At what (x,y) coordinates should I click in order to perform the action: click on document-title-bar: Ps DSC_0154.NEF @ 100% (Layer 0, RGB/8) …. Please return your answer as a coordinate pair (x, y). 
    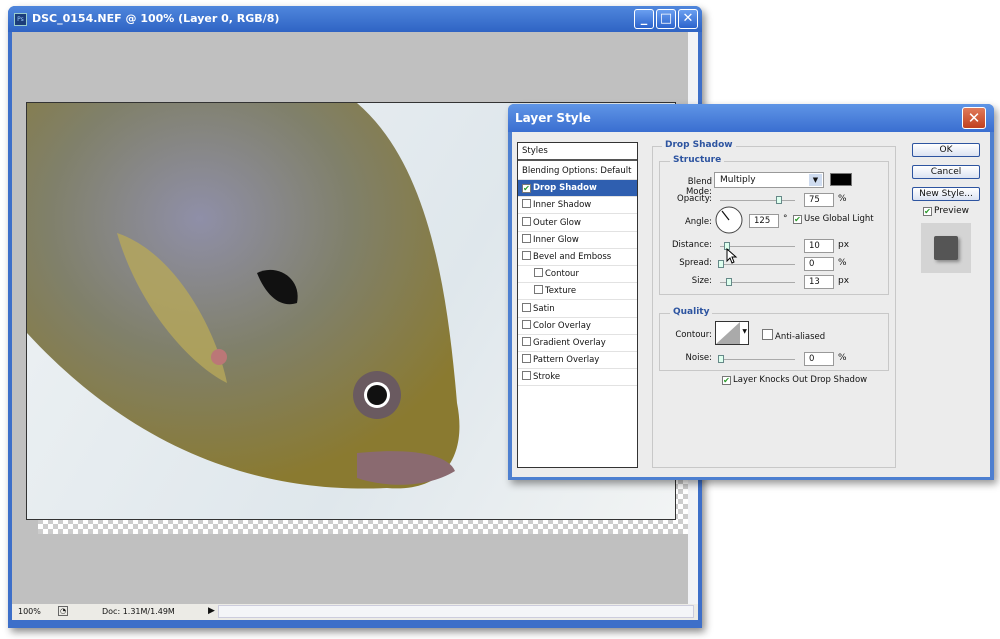
    Looking at the image, I should click on (355, 19).